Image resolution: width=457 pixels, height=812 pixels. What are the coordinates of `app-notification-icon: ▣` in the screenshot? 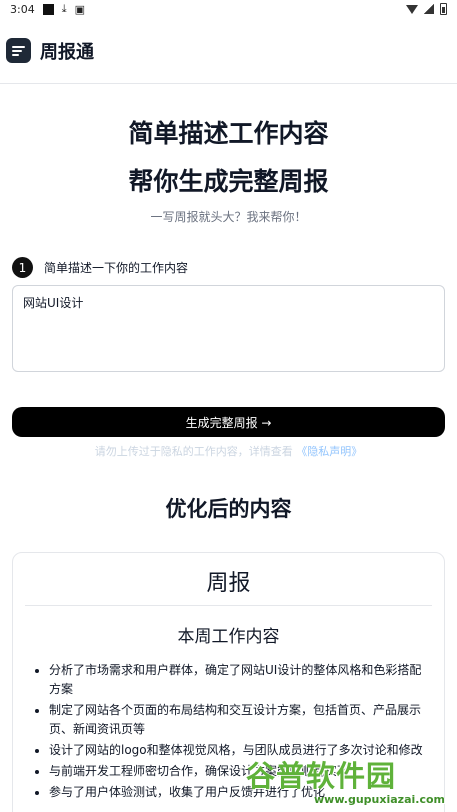 It's located at (79, 9).